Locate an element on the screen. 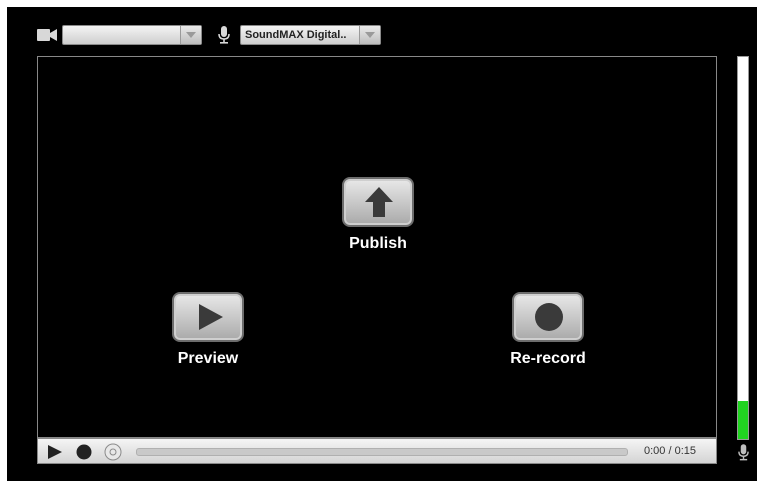 This screenshot has width=759, height=490. rerecord-button is located at coordinates (548, 317).